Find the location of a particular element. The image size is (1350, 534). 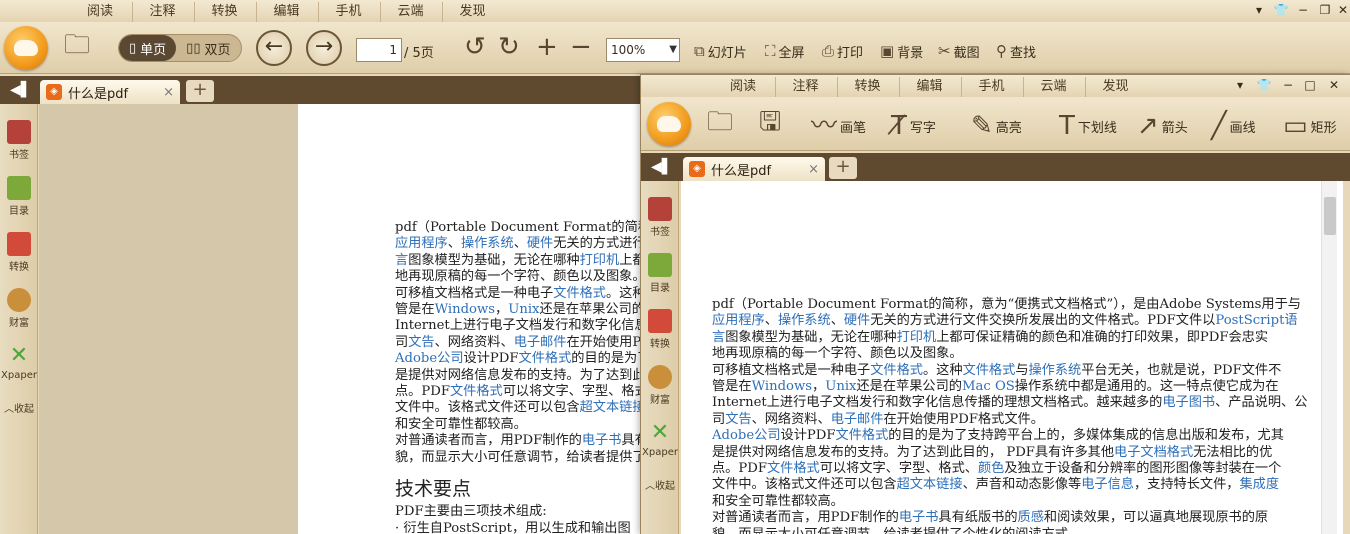

hyperlink: 电子文档格式 is located at coordinates (1153, 452).